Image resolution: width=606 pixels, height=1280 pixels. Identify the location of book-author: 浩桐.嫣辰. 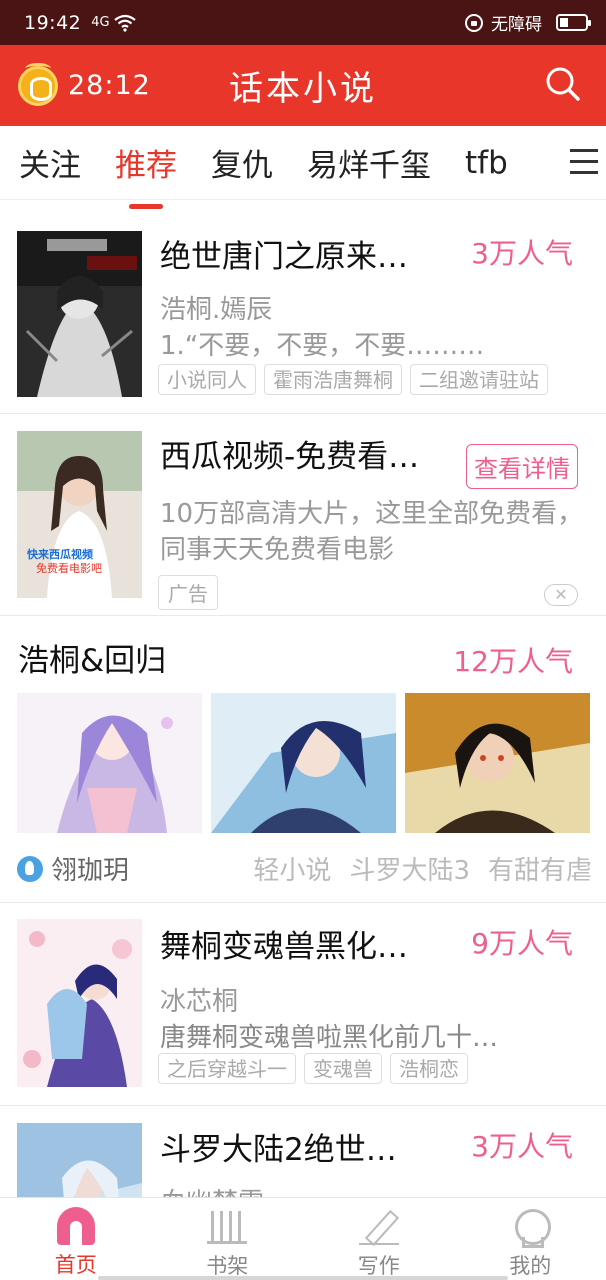
(216, 310).